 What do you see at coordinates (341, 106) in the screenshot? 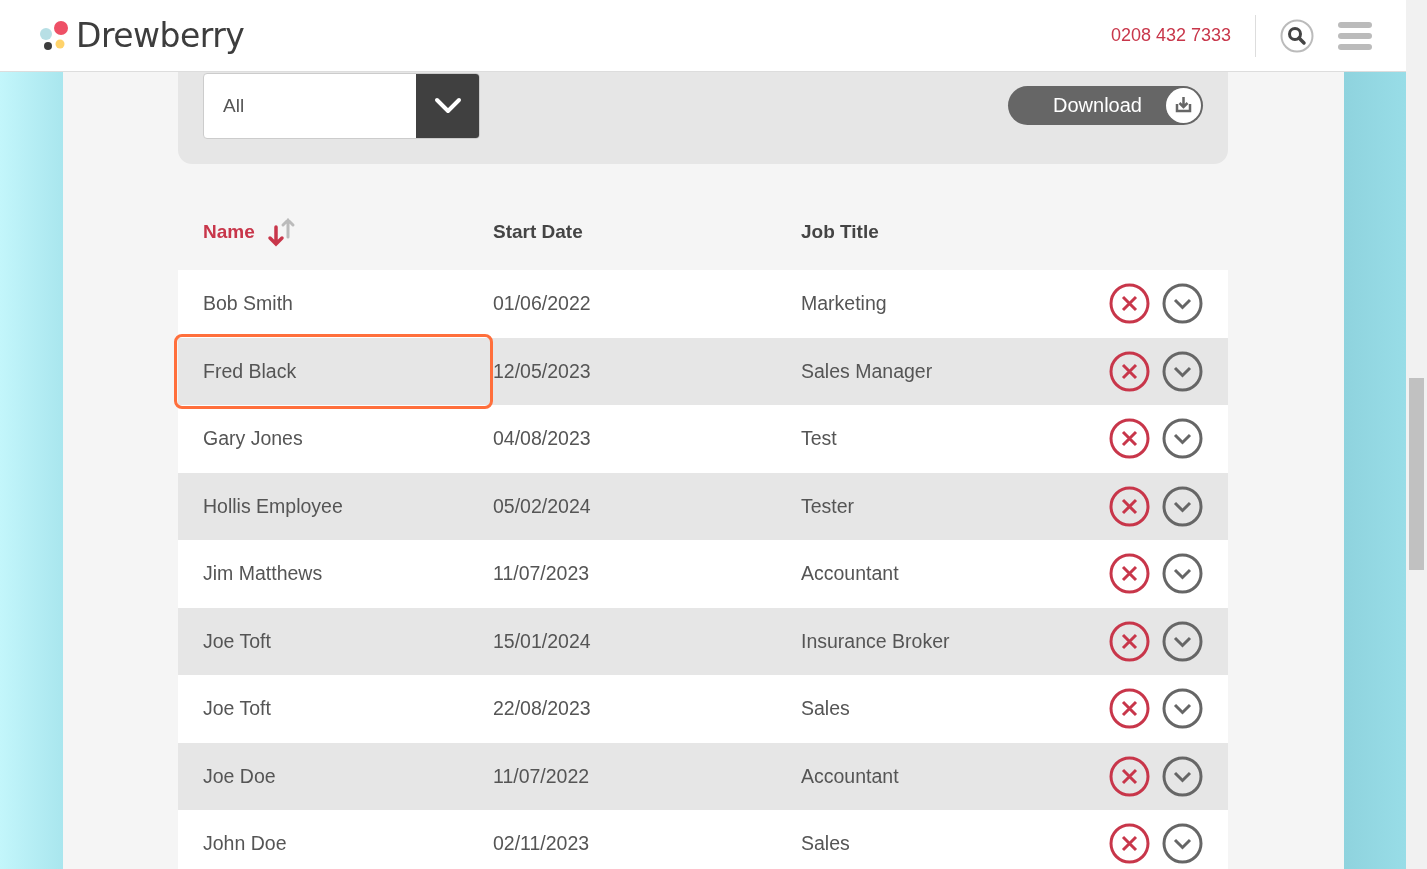
I see `filter-dropdown: All` at bounding box center [341, 106].